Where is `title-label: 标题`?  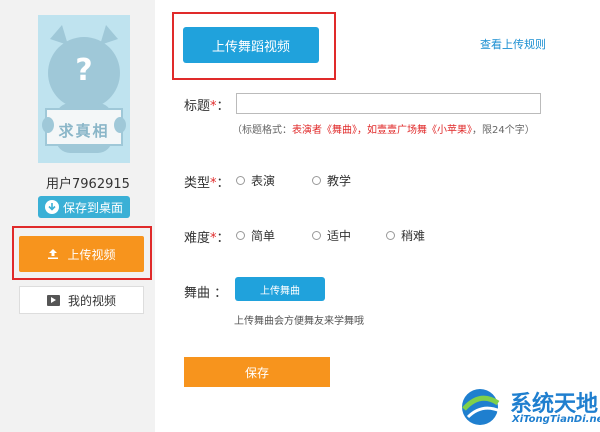
title-label: 标题 is located at coordinates (197, 106).